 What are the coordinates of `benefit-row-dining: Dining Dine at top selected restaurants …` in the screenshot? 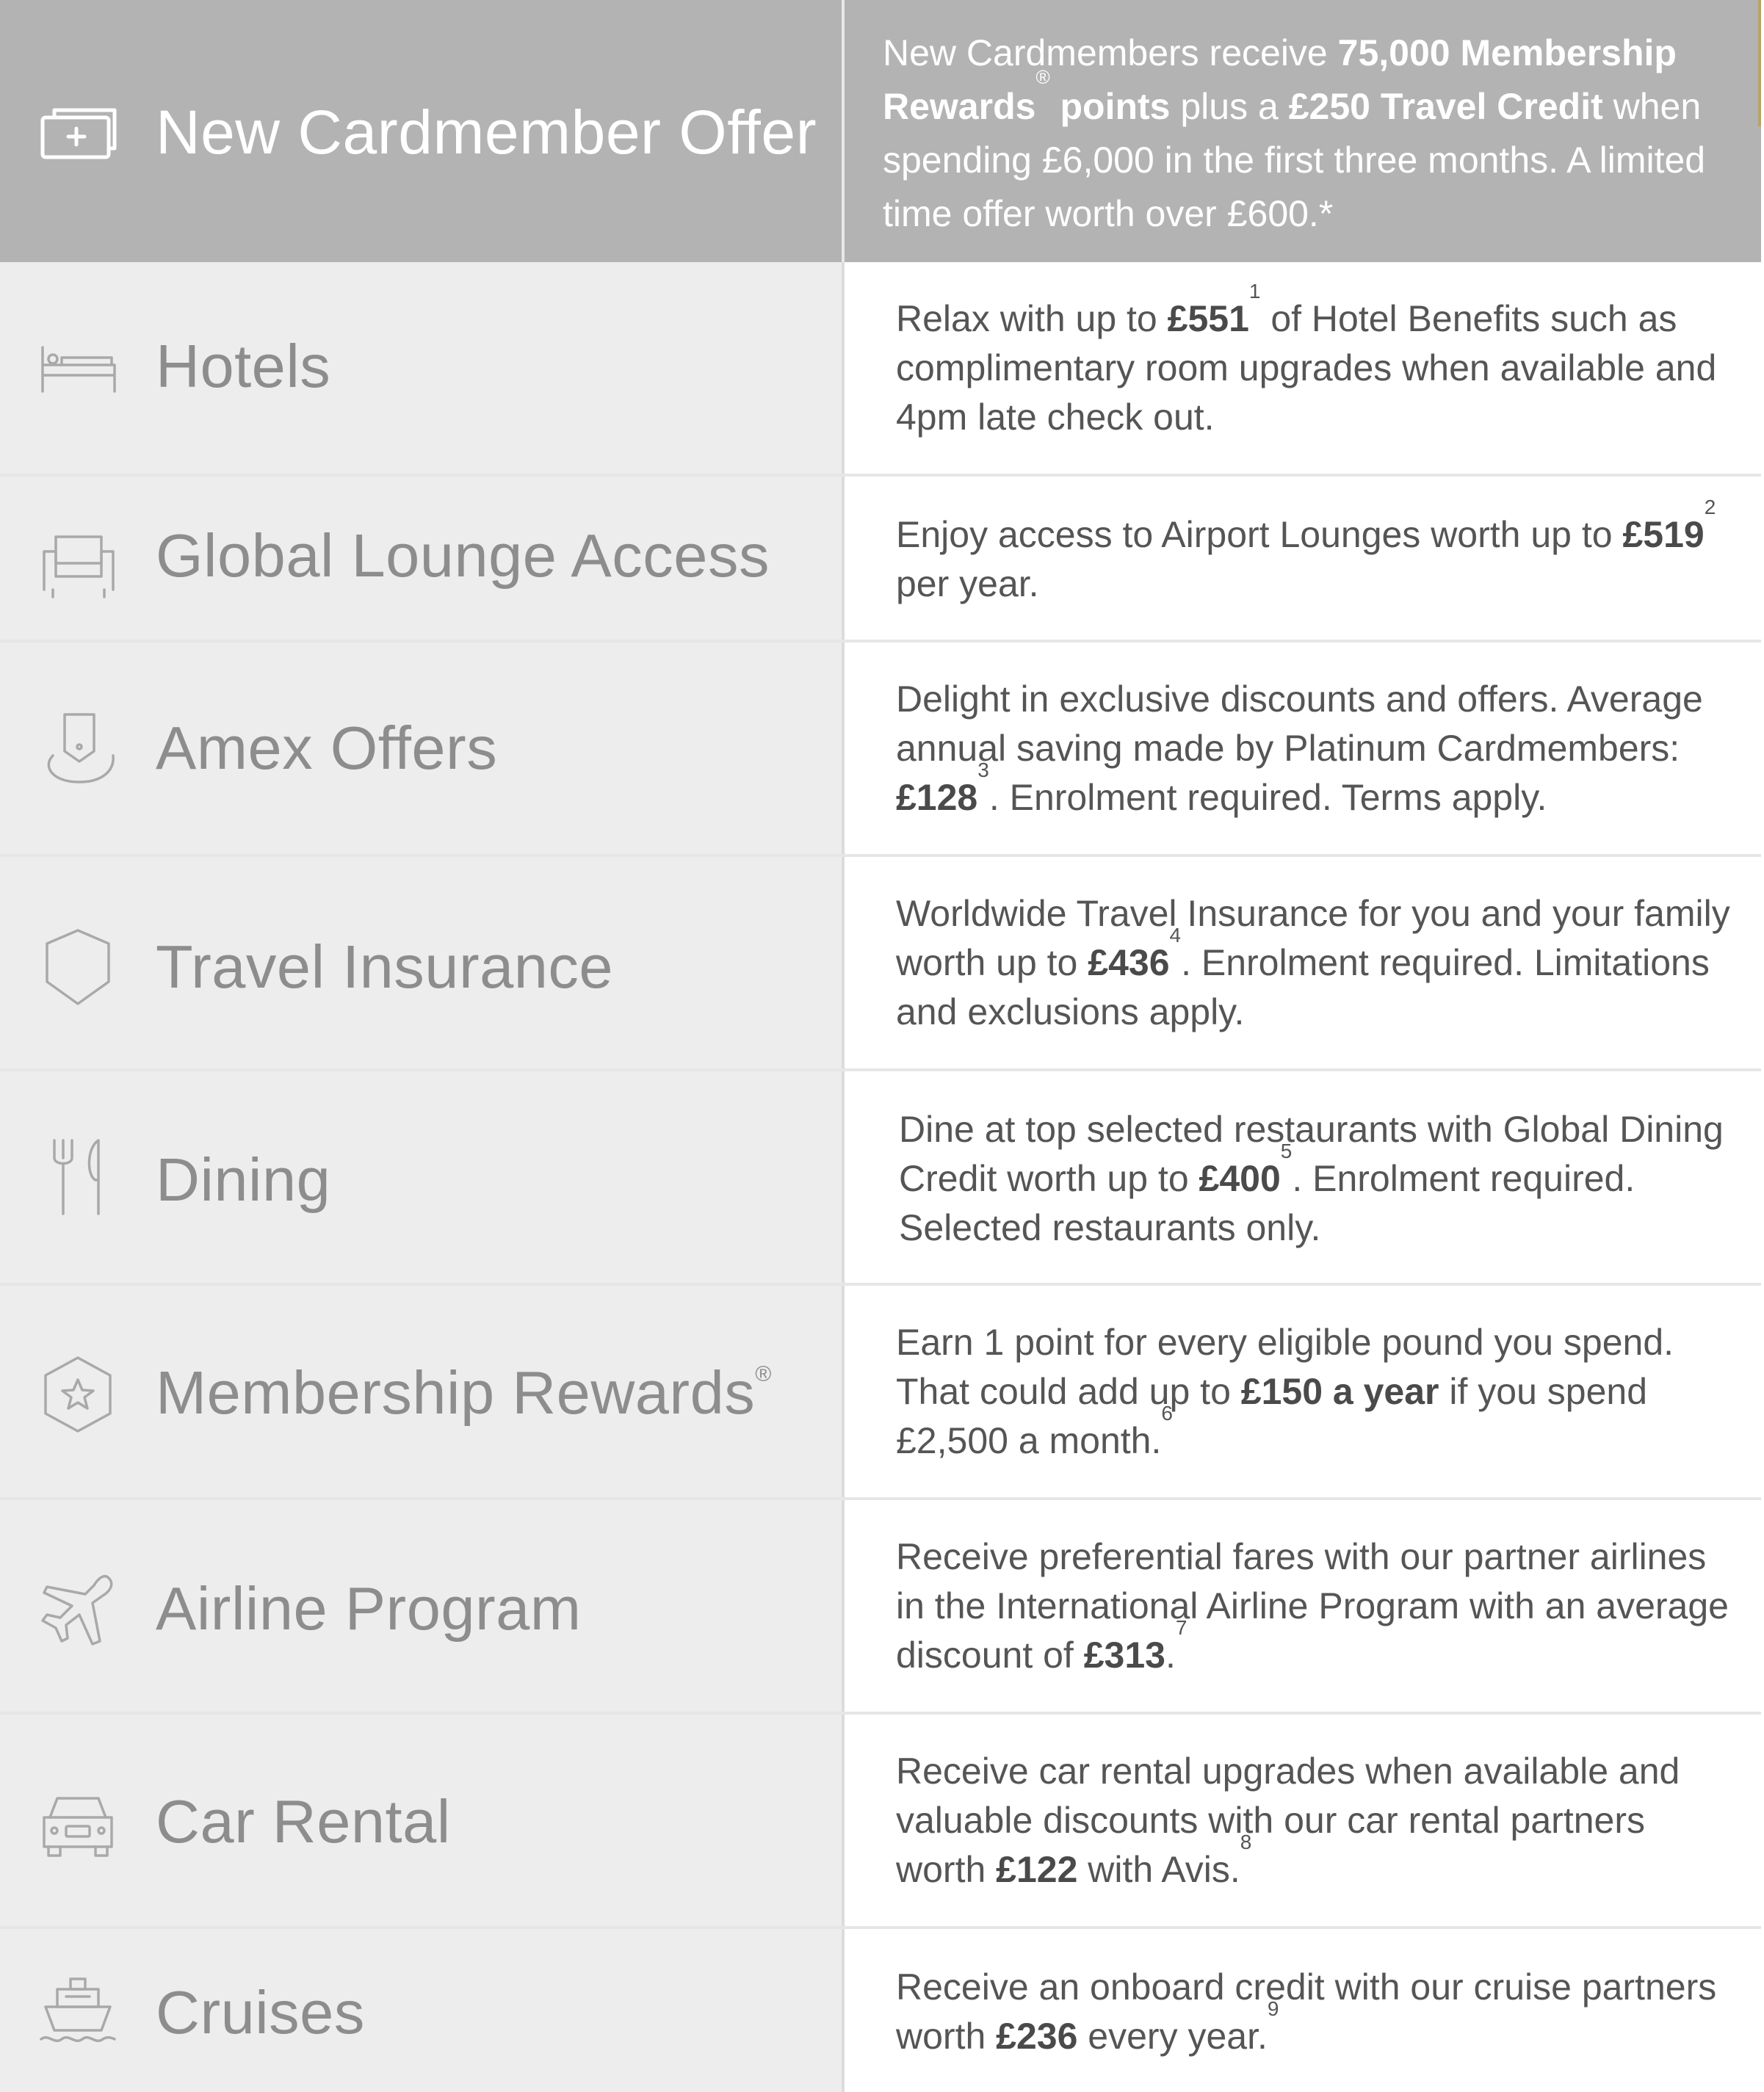 It's located at (880, 1178).